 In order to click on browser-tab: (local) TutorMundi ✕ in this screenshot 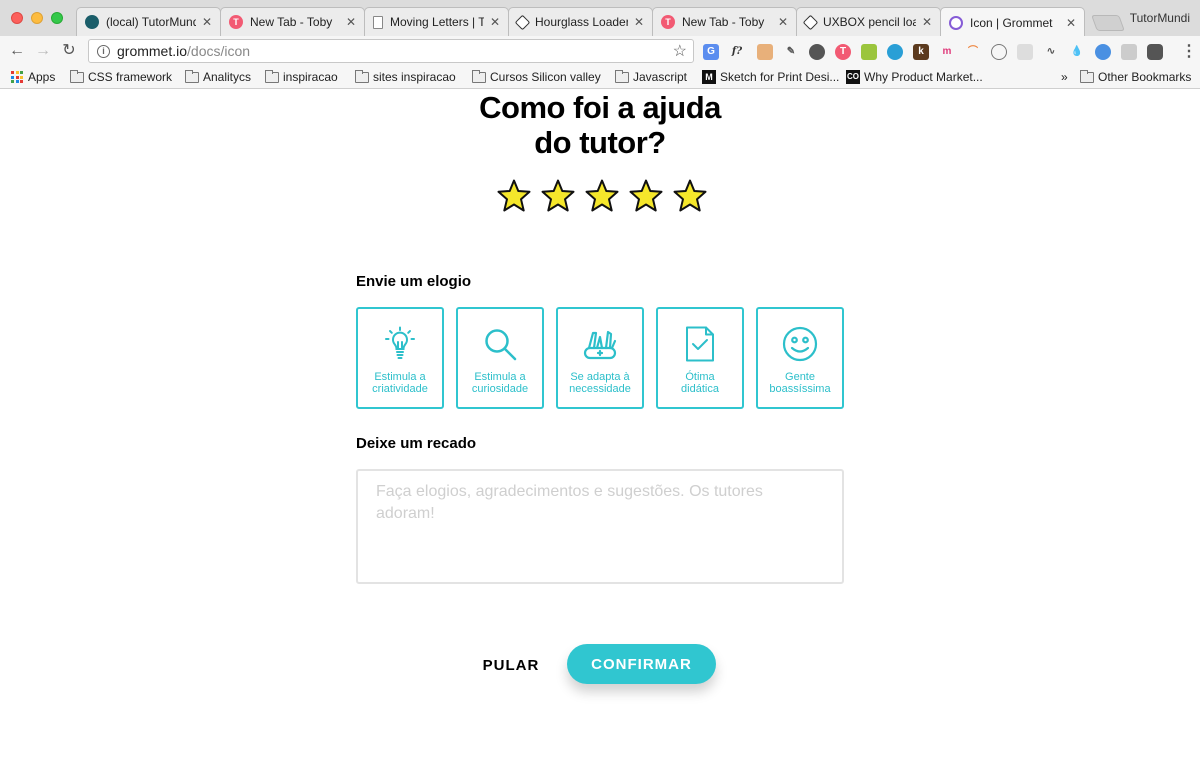, I will do `click(148, 21)`.